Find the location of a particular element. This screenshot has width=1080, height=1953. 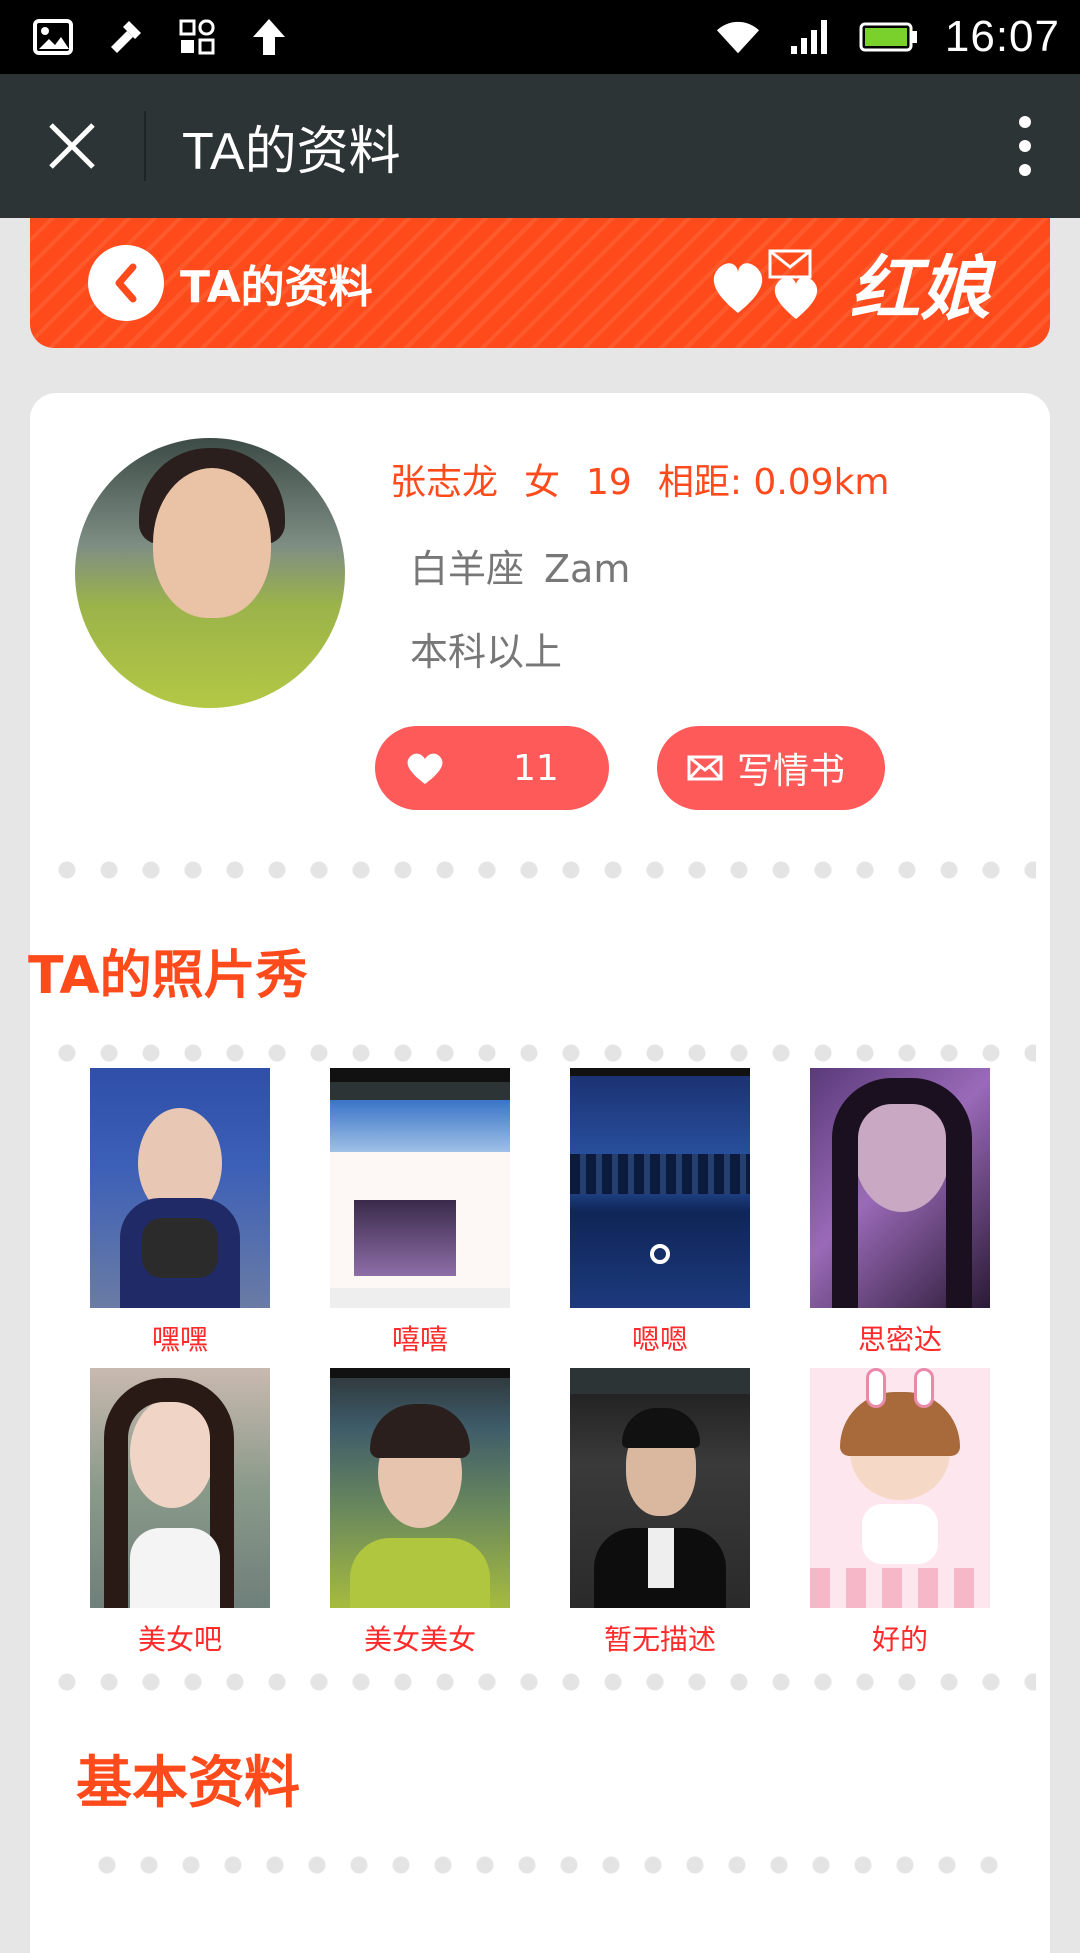

profile-age: 19 is located at coordinates (609, 482).